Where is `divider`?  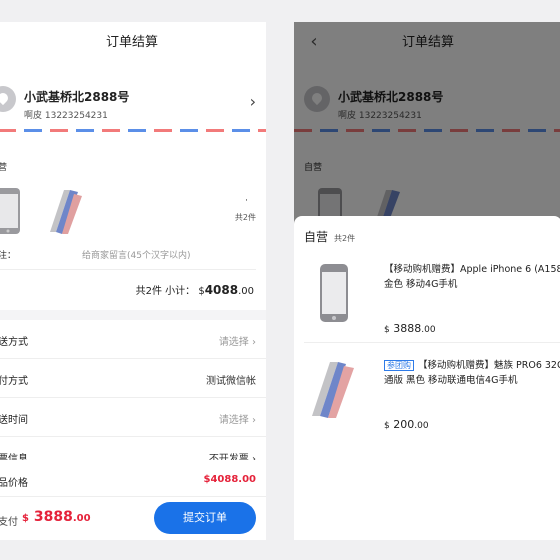
divider is located at coordinates (432, 342).